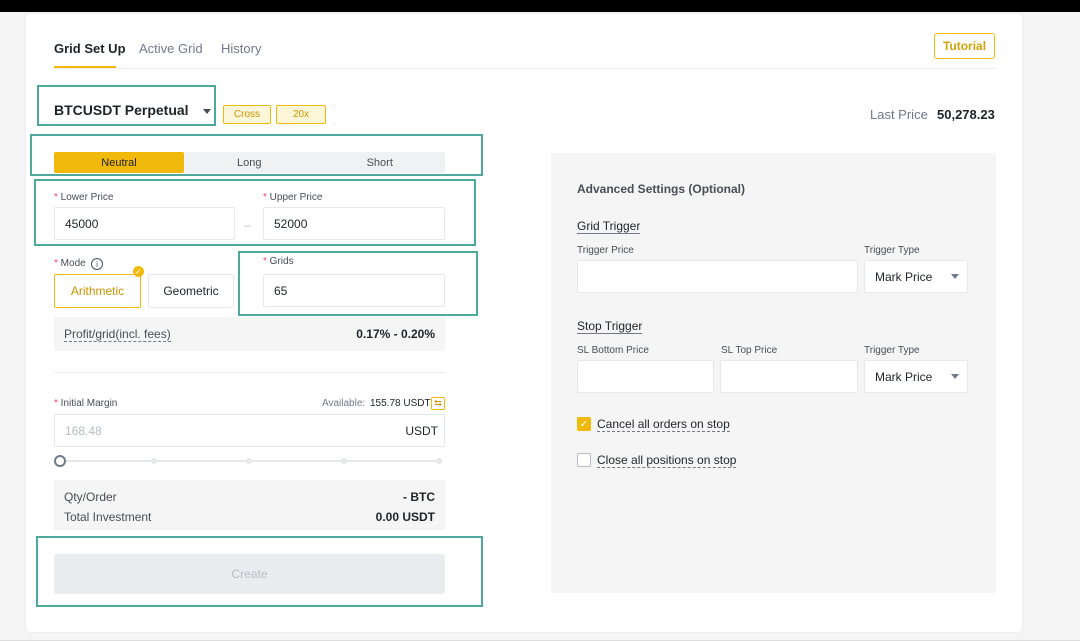 This screenshot has width=1080, height=641. What do you see at coordinates (97, 291) in the screenshot?
I see `mode-arithmetic-button: Arithmetic` at bounding box center [97, 291].